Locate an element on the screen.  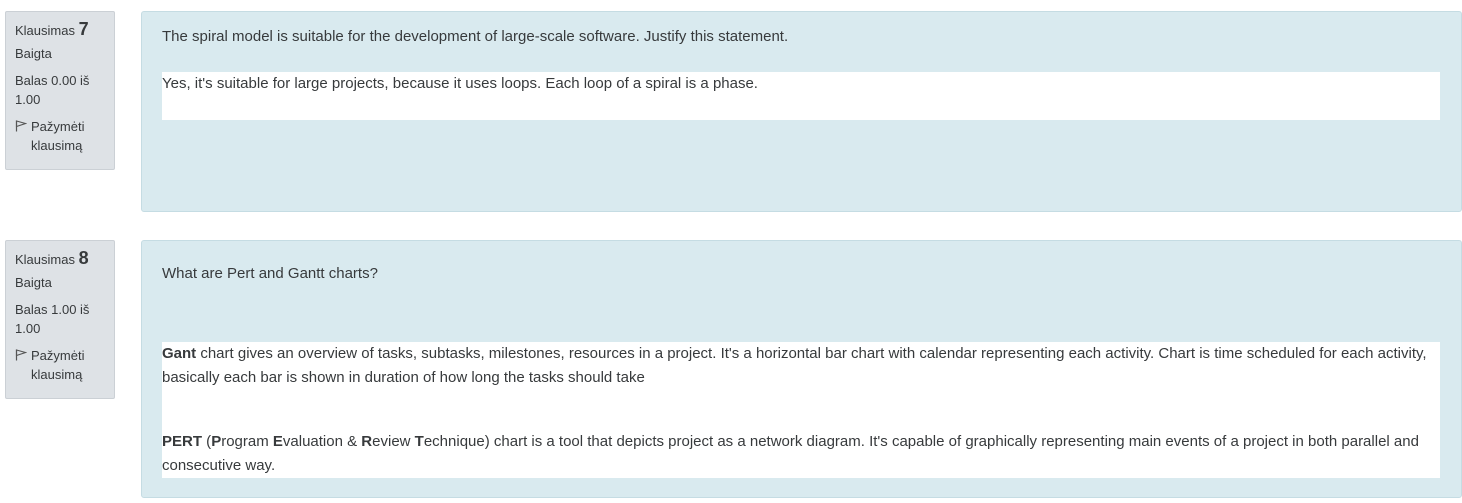
question-number: Klausimas 8 is located at coordinates (52, 258).